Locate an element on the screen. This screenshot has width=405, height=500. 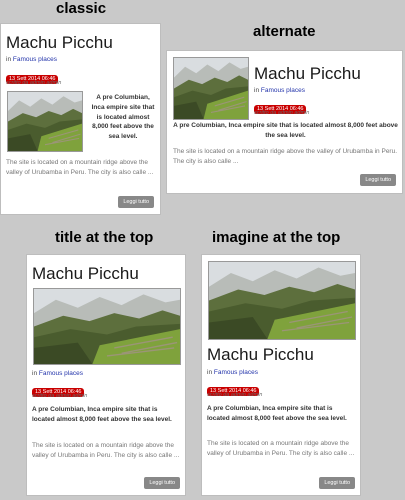
label-alternate: alternate is located at coordinates (284, 31).